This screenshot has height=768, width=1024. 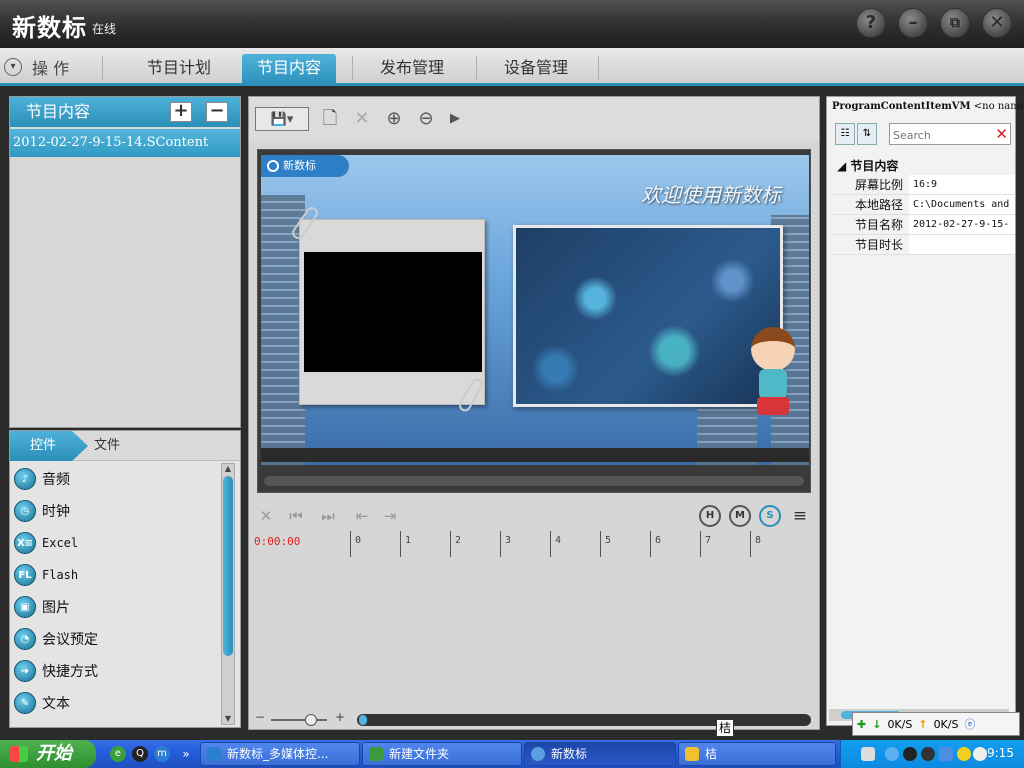 What do you see at coordinates (648, 316) in the screenshot?
I see `image-frame` at bounding box center [648, 316].